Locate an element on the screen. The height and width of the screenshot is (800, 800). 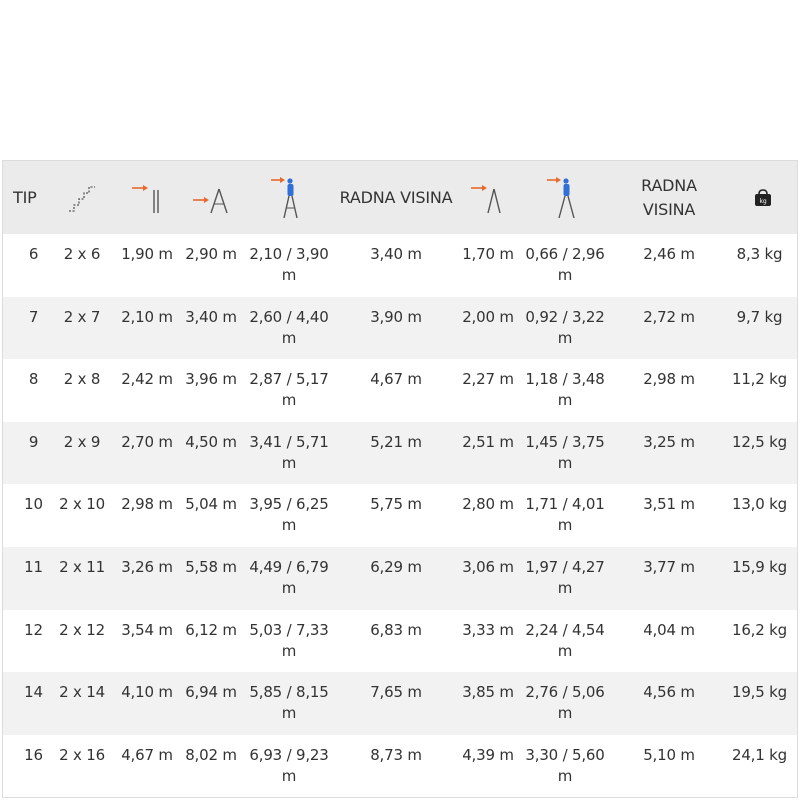
cell-working-height: 8,73 m is located at coordinates (396, 765).